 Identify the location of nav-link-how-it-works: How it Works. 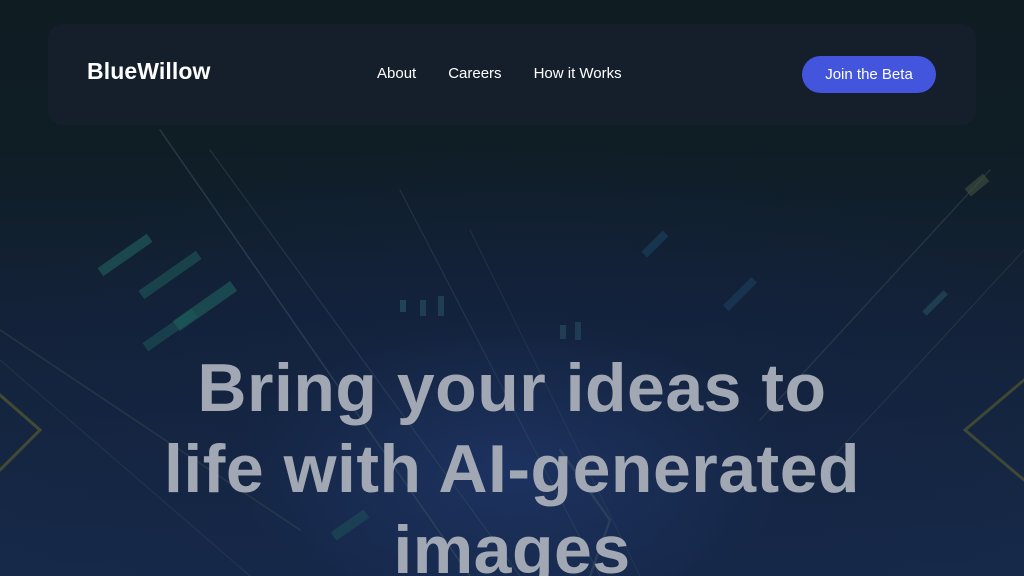
(578, 73).